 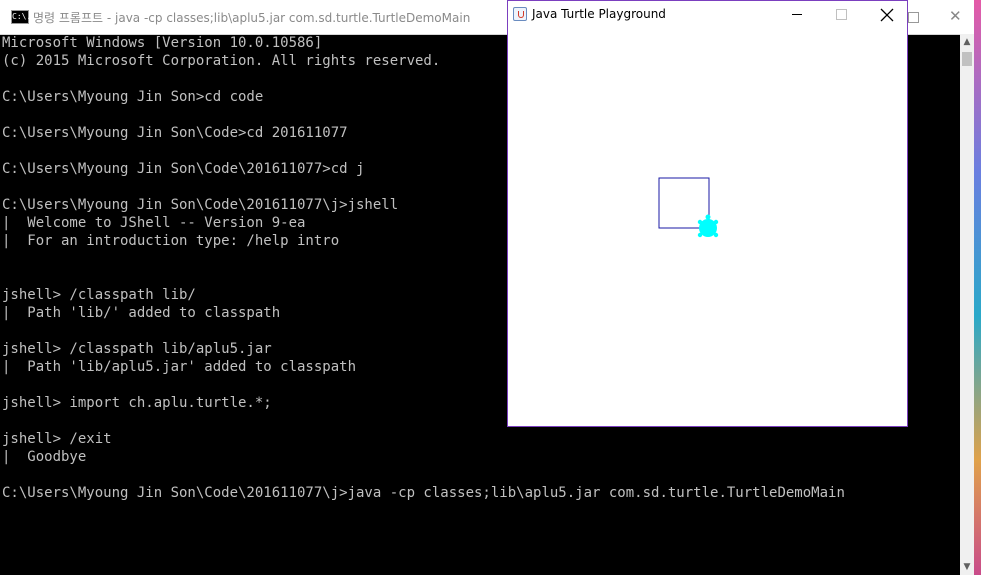 I want to click on turtle-maximize-button, so click(x=846, y=15).